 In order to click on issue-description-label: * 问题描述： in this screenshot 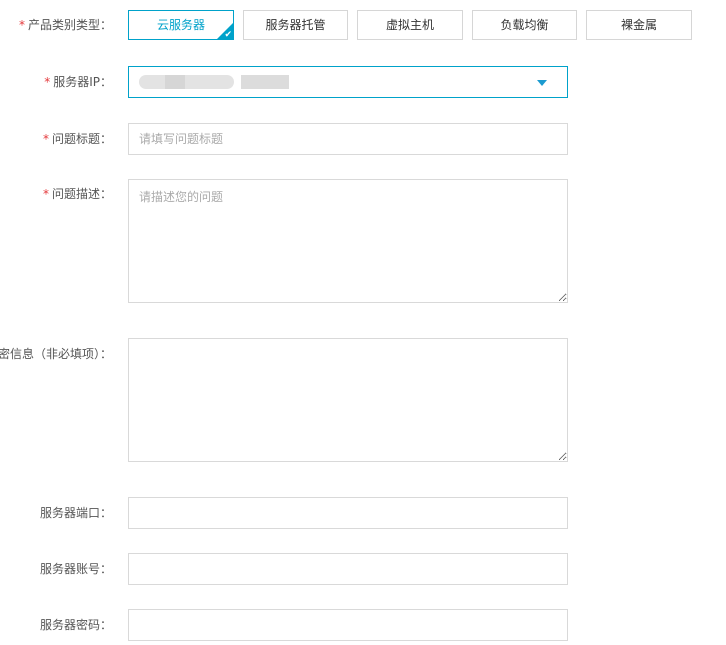, I will do `click(77, 194)`.